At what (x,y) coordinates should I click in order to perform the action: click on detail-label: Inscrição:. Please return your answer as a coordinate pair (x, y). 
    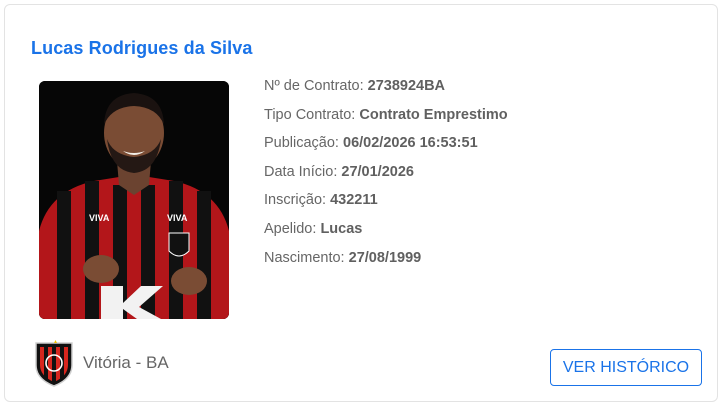
    Looking at the image, I should click on (295, 200).